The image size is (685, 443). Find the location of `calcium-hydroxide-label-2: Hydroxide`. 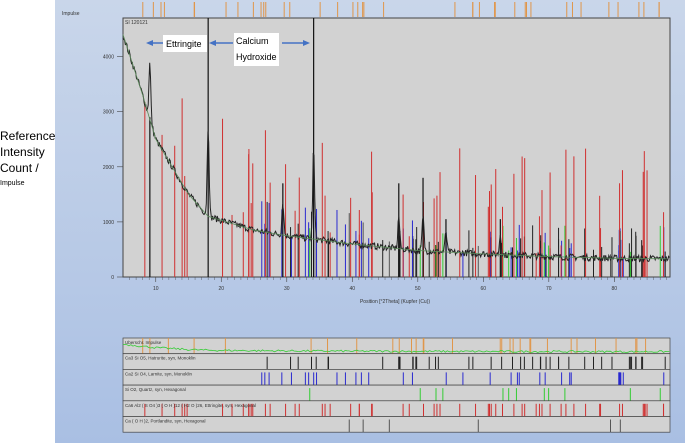

calcium-hydroxide-label-2: Hydroxide is located at coordinates (256, 57).